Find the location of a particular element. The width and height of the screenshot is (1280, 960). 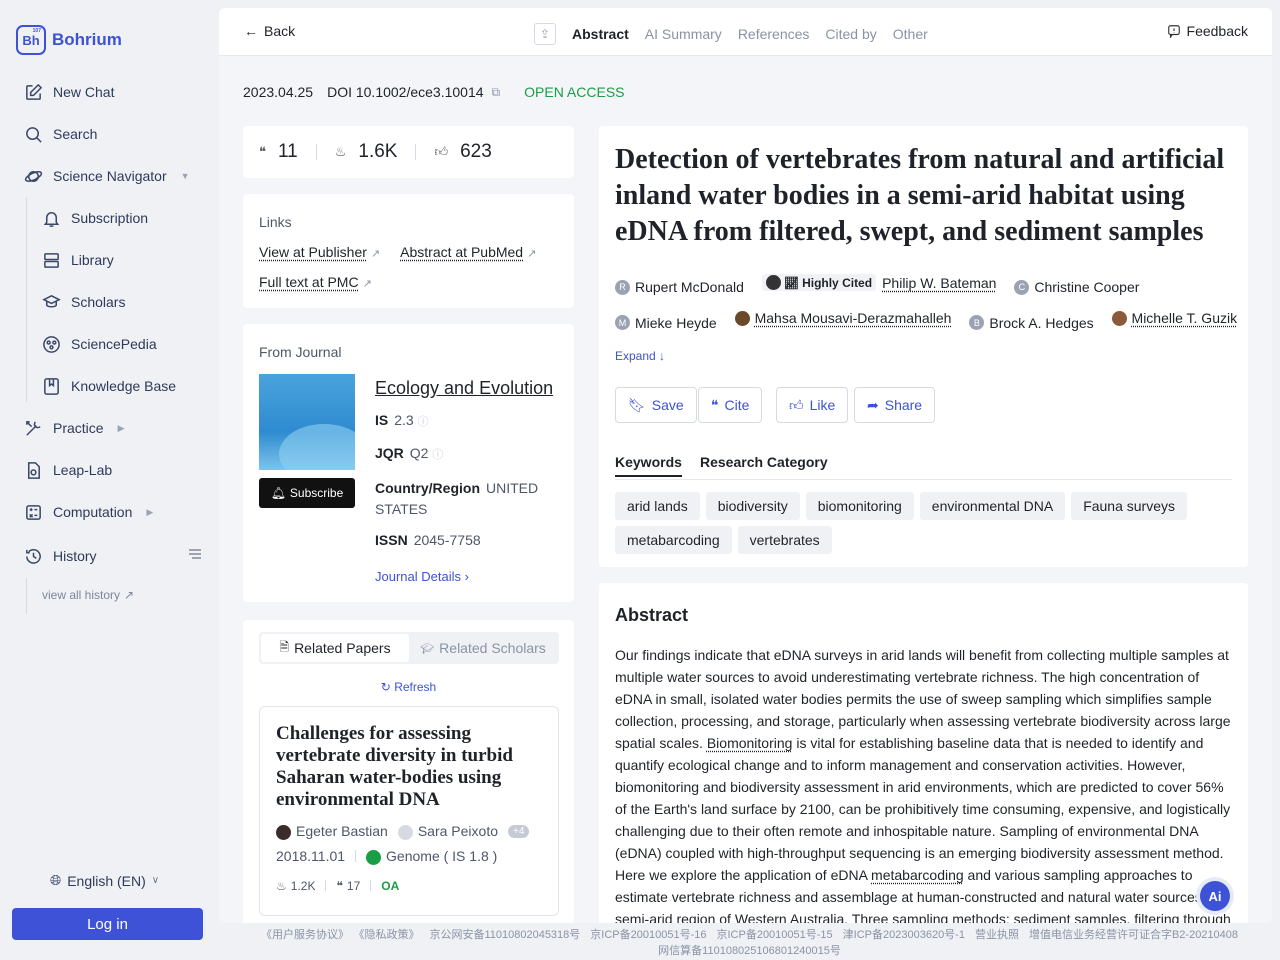

sidebar-item-knowledge-base: Knowledge Base is located at coordinates (109, 386).